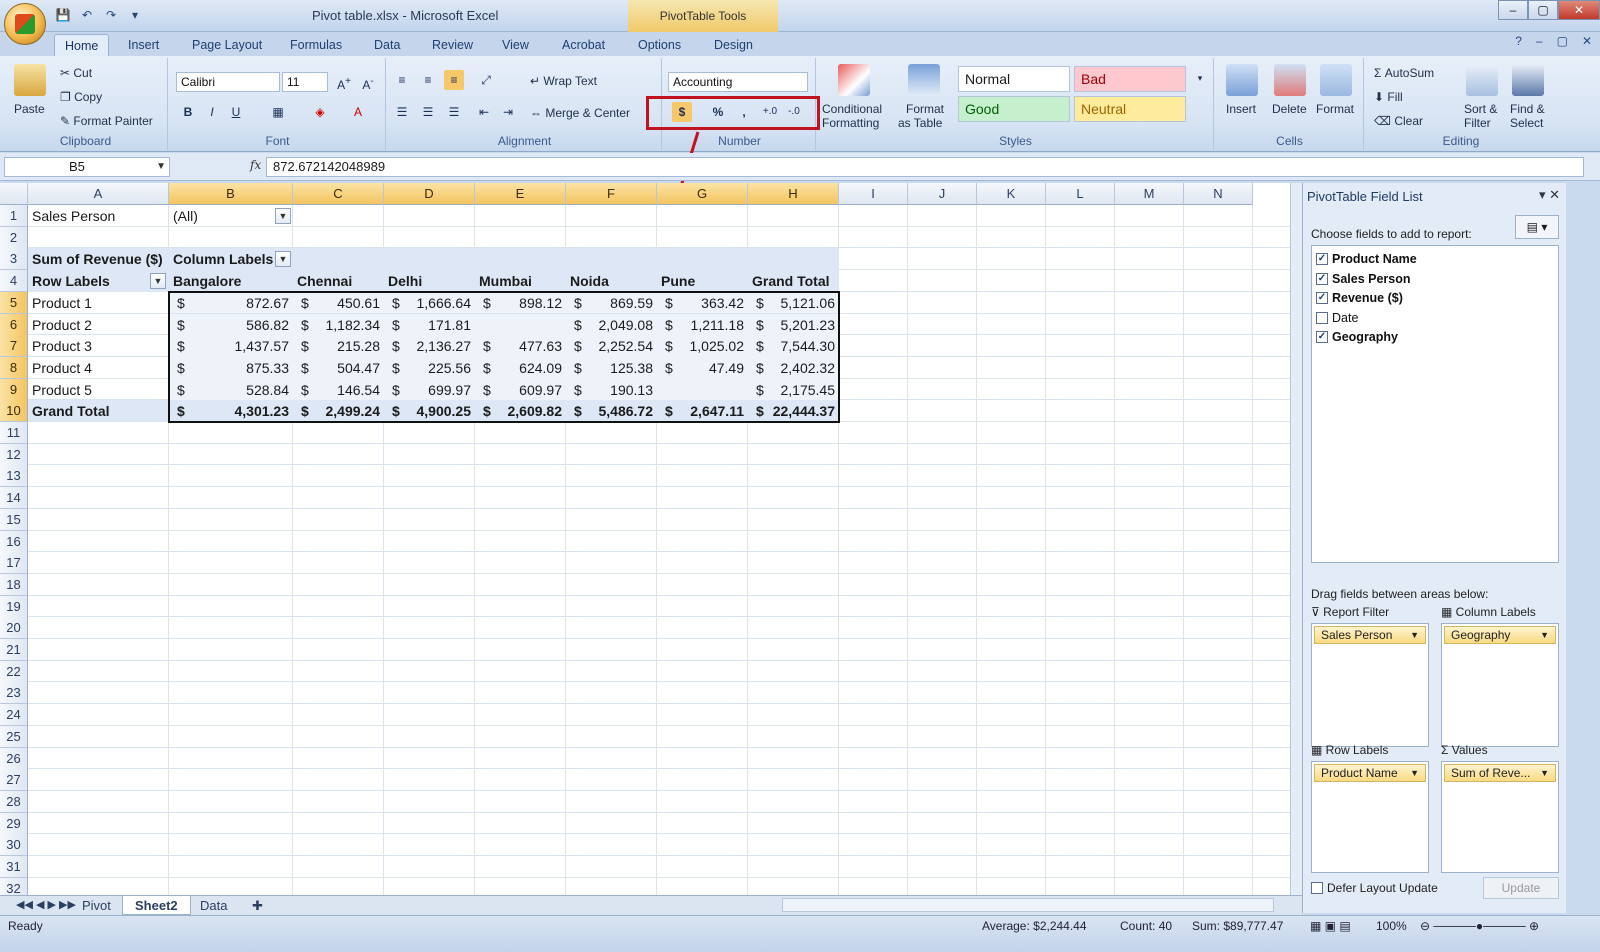 This screenshot has width=1600, height=952. What do you see at coordinates (98, 259) in the screenshot?
I see `sum-label-cell: Sum of Revenue ($)` at bounding box center [98, 259].